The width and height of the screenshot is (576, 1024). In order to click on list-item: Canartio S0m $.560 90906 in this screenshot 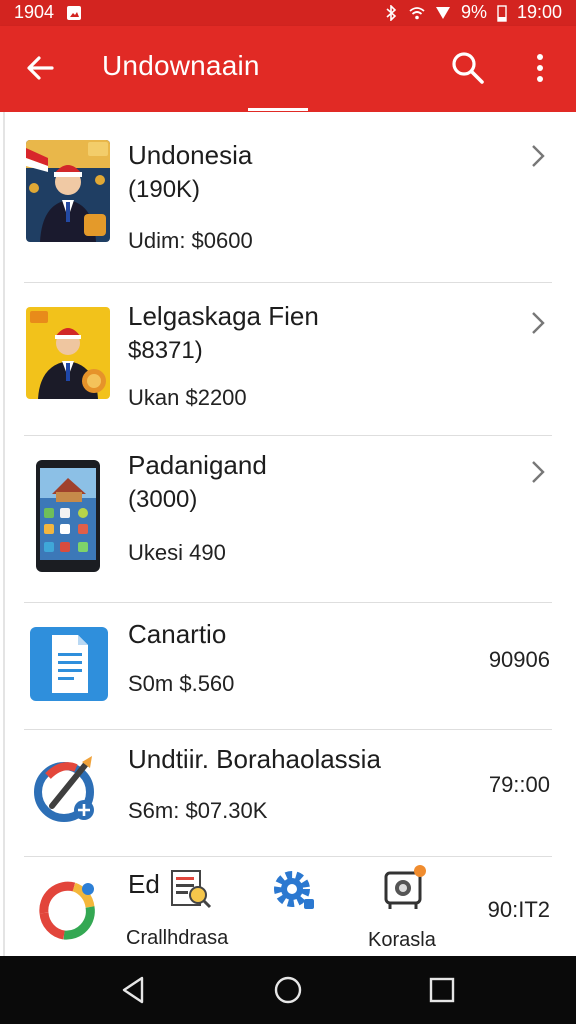, I will do `click(288, 666)`.